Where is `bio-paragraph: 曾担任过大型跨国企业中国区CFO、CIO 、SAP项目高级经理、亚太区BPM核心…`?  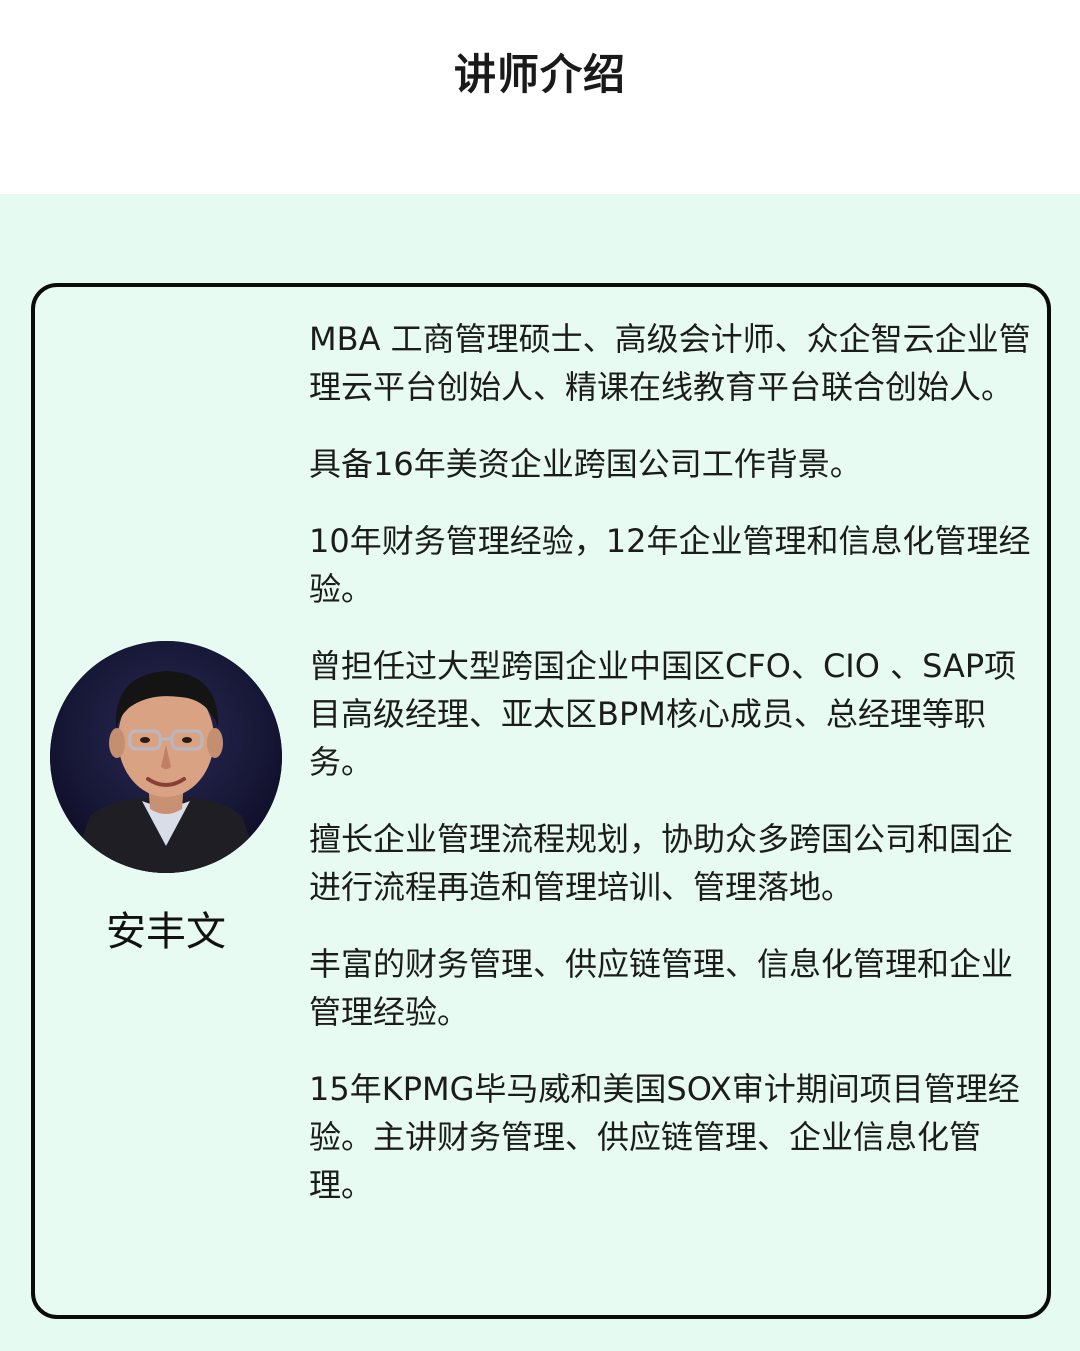 bio-paragraph: 曾担任过大型跨国企业中国区CFO、CIO 、SAP项目高级经理、亚太区BPM核心… is located at coordinates (663, 714).